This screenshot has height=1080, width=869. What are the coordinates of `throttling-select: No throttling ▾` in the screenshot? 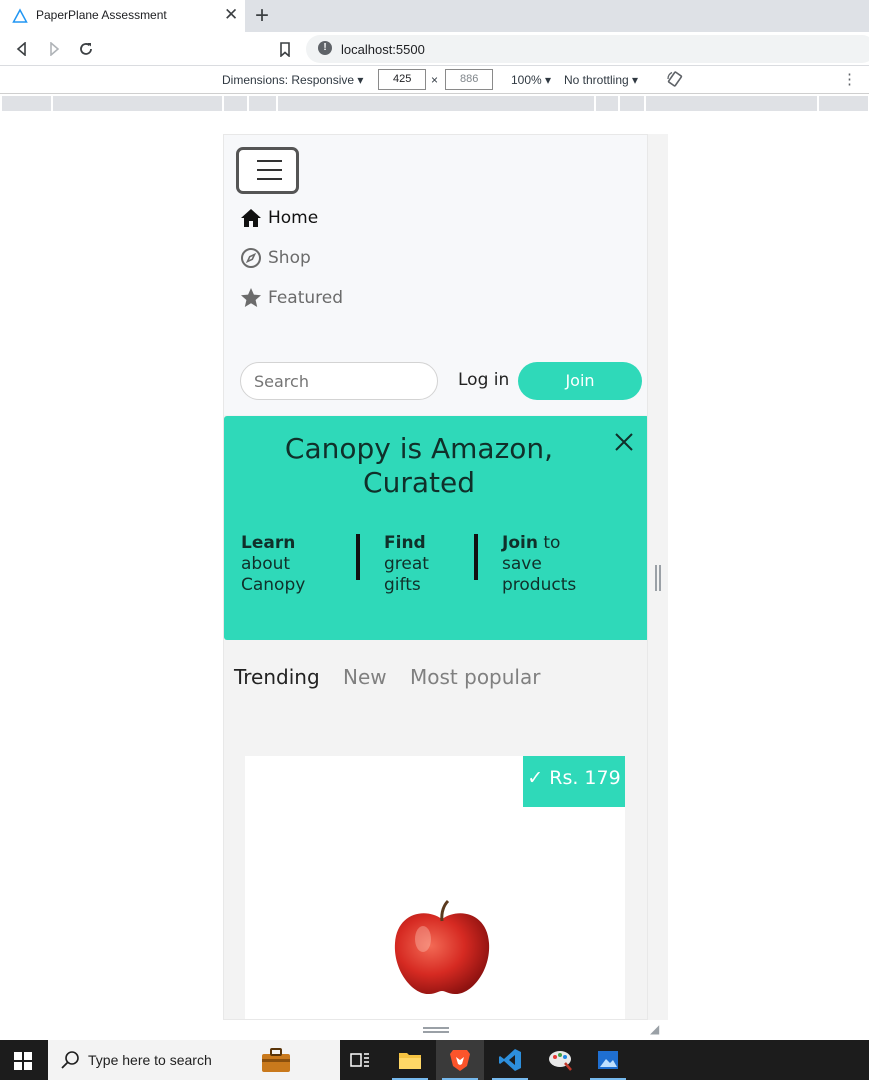 It's located at (601, 80).